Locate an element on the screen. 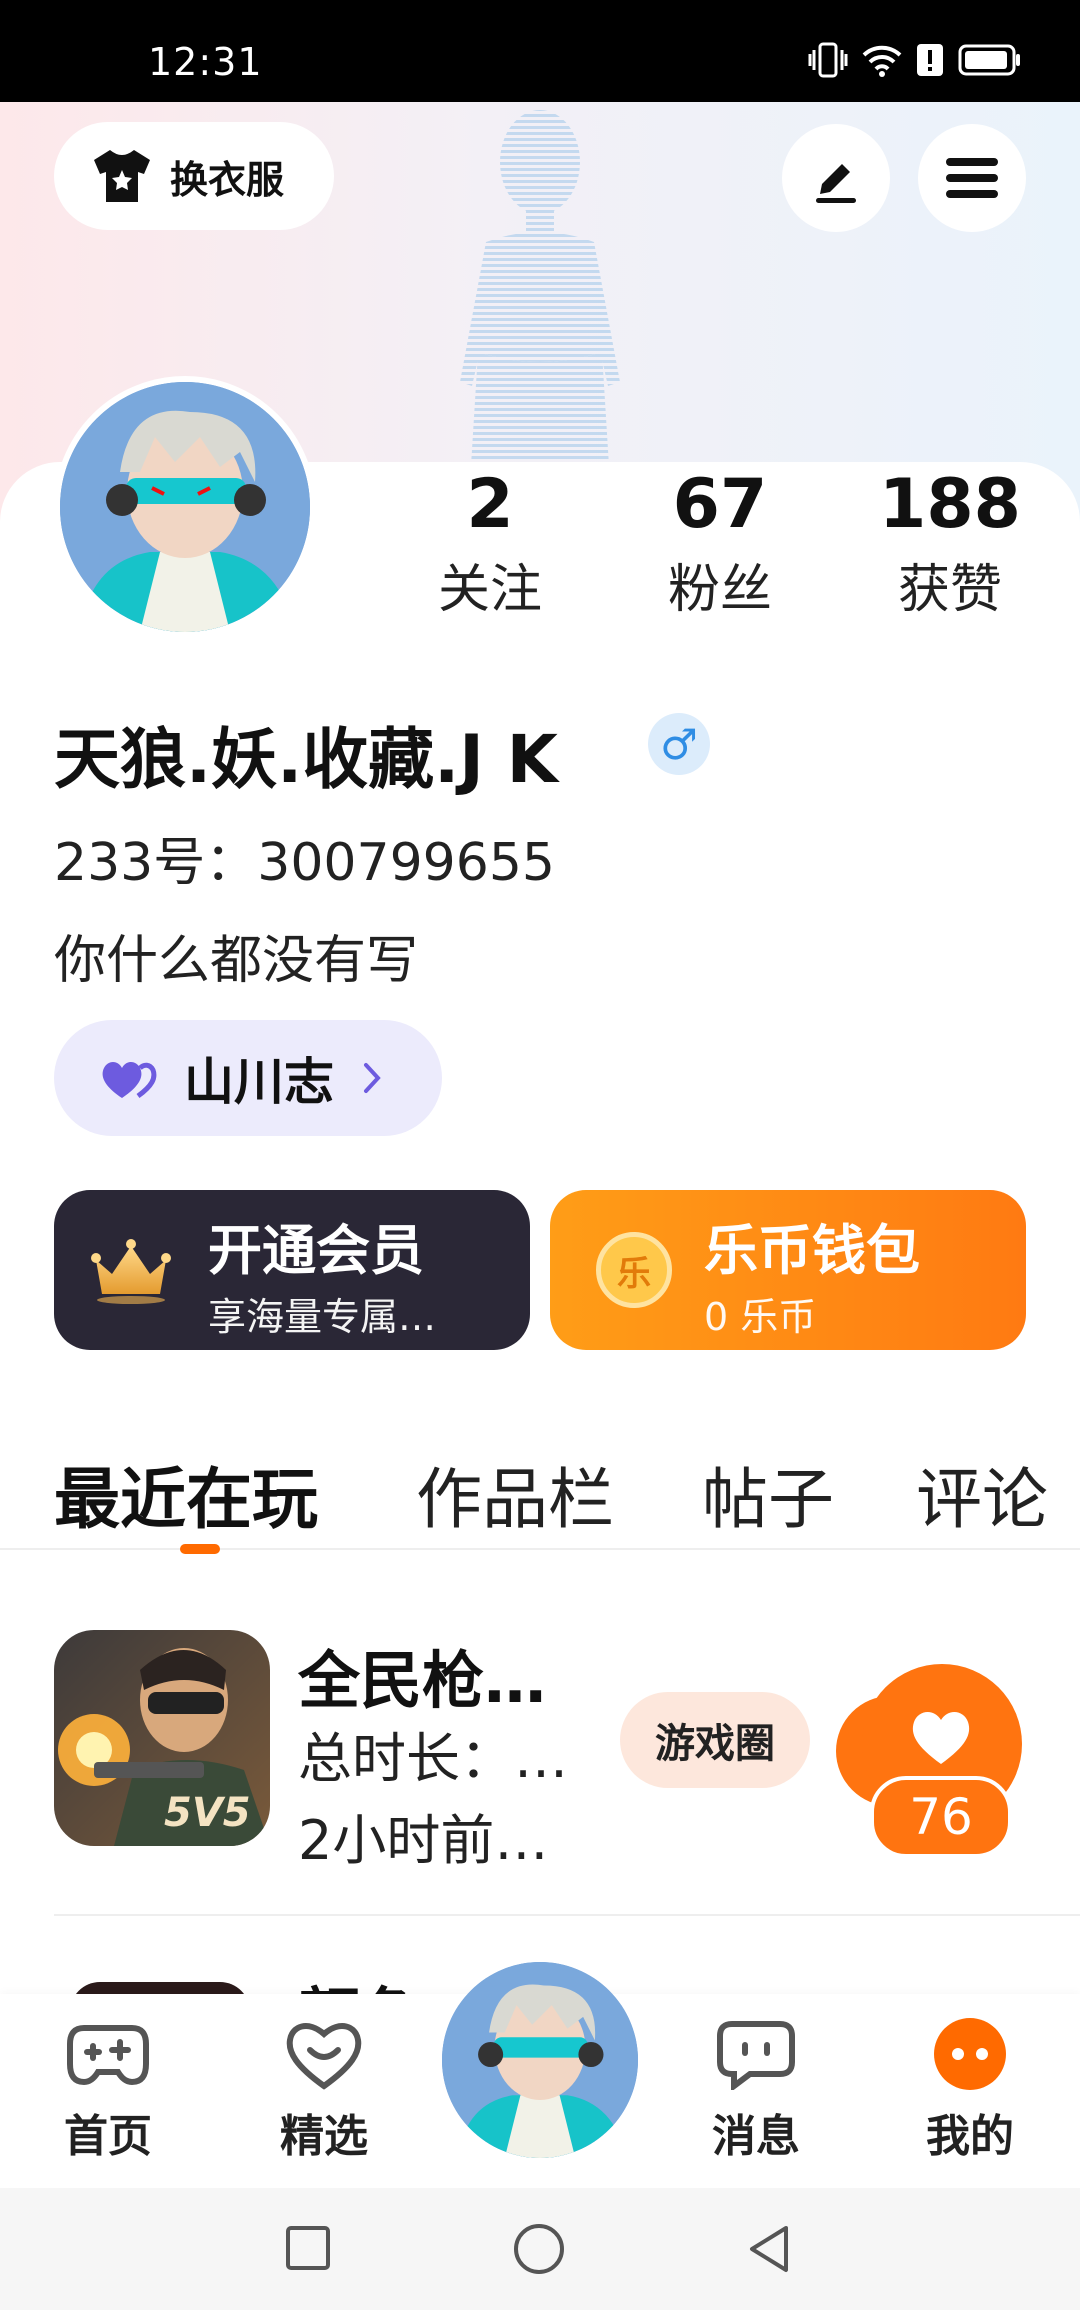 The image size is (1080, 2310). tab-comments: 评论 is located at coordinates (982, 1494).